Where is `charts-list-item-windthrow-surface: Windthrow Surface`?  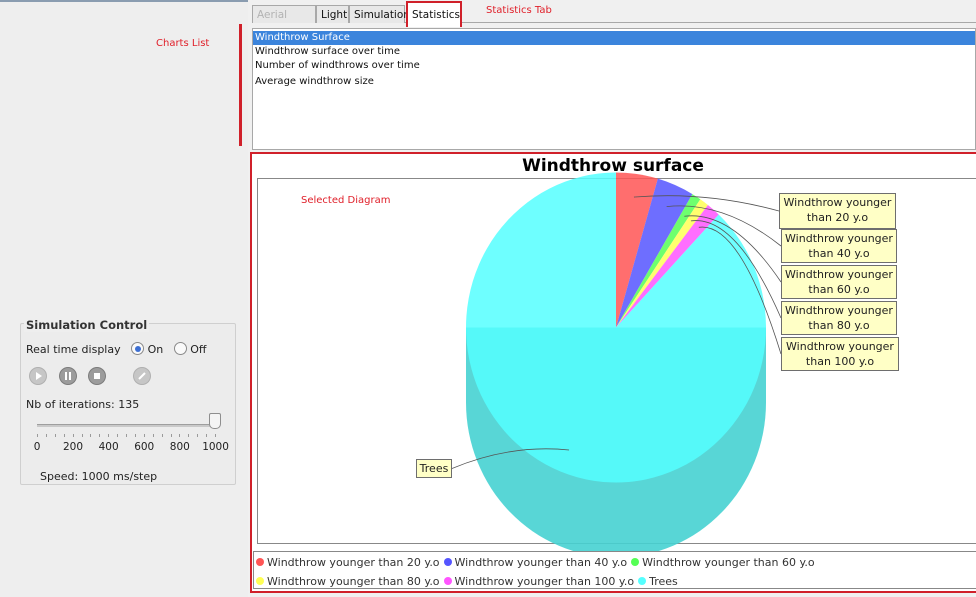 charts-list-item-windthrow-surface: Windthrow Surface is located at coordinates (614, 38).